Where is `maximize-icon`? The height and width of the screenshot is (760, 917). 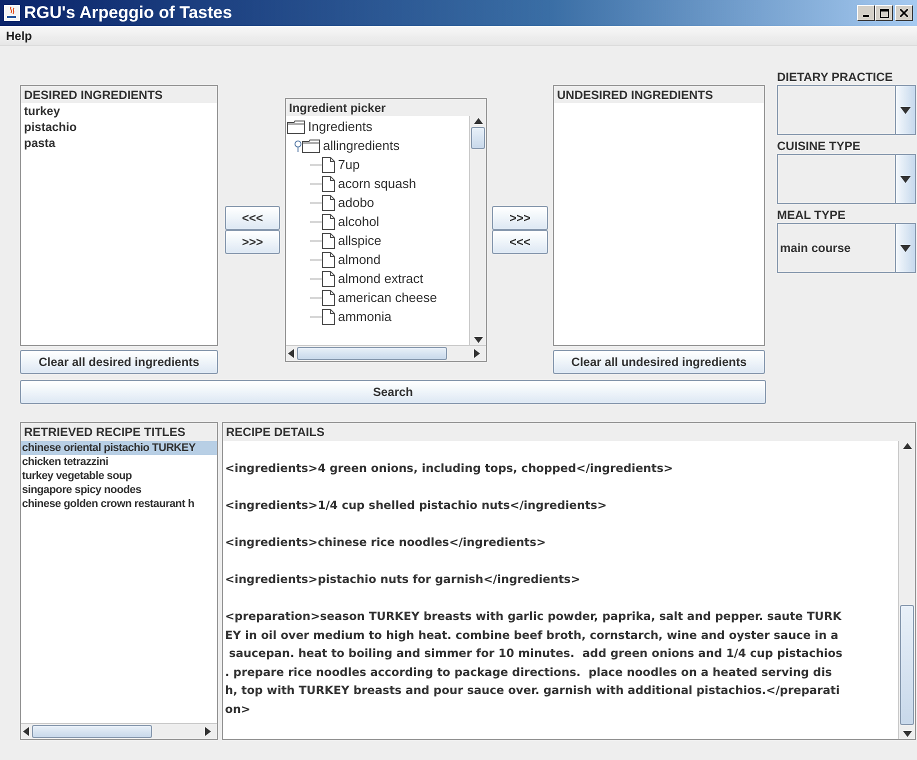
maximize-icon is located at coordinates (884, 13).